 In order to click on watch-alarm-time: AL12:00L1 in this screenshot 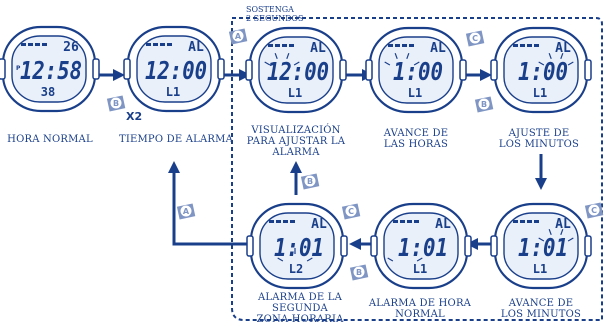, I will do `click(174, 69)`.